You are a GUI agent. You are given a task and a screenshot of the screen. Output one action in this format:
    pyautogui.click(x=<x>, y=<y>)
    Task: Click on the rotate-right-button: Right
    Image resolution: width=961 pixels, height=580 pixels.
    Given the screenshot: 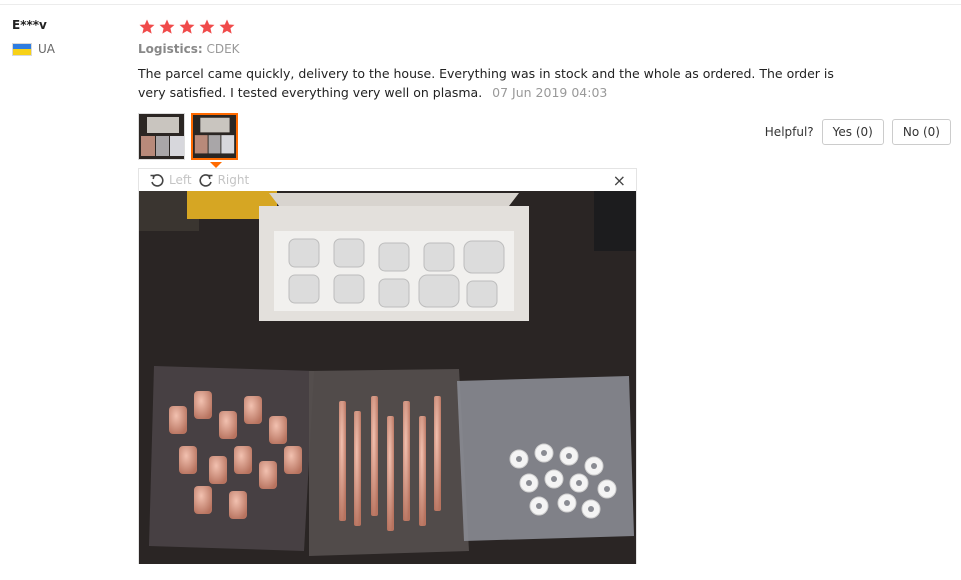 What is the action you would take?
    pyautogui.click(x=224, y=180)
    